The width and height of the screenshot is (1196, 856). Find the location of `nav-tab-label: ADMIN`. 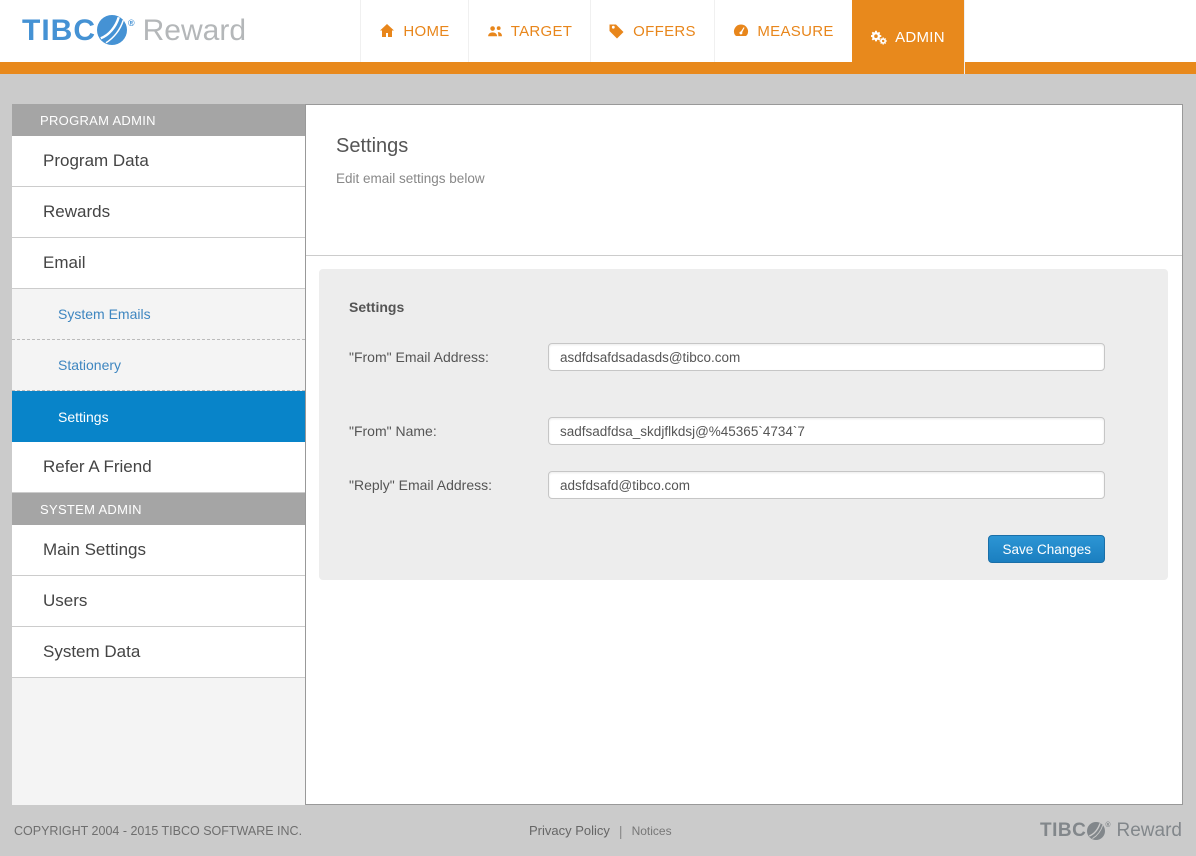

nav-tab-label: ADMIN is located at coordinates (920, 37).